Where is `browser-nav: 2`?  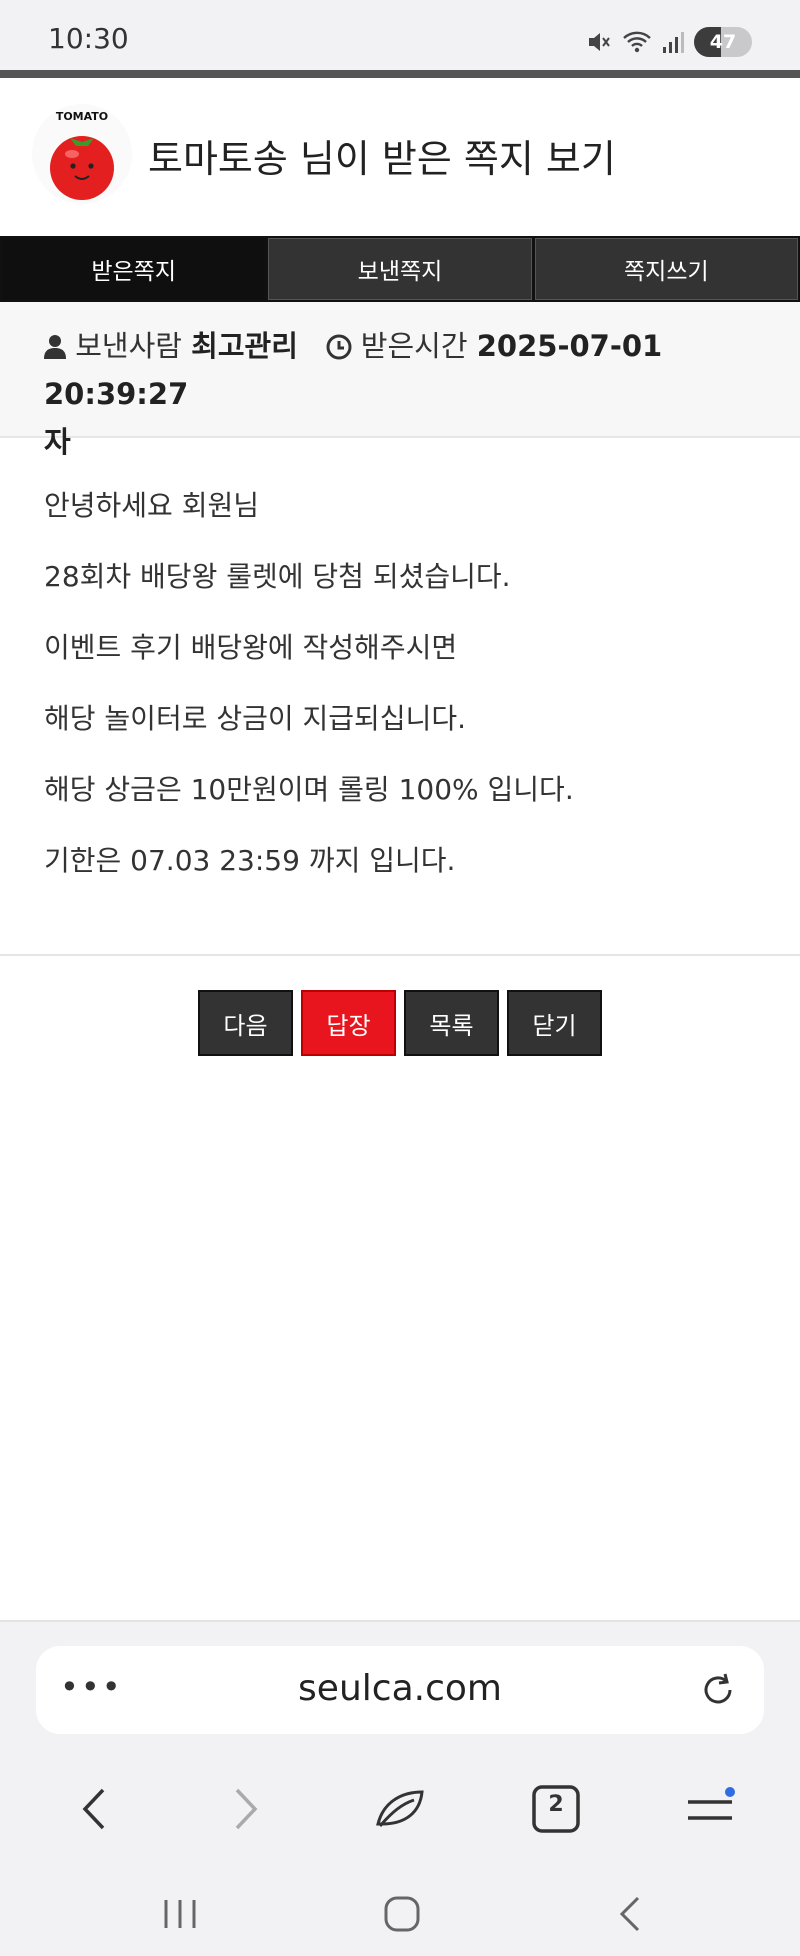
browser-nav: 2 is located at coordinates (400, 1807).